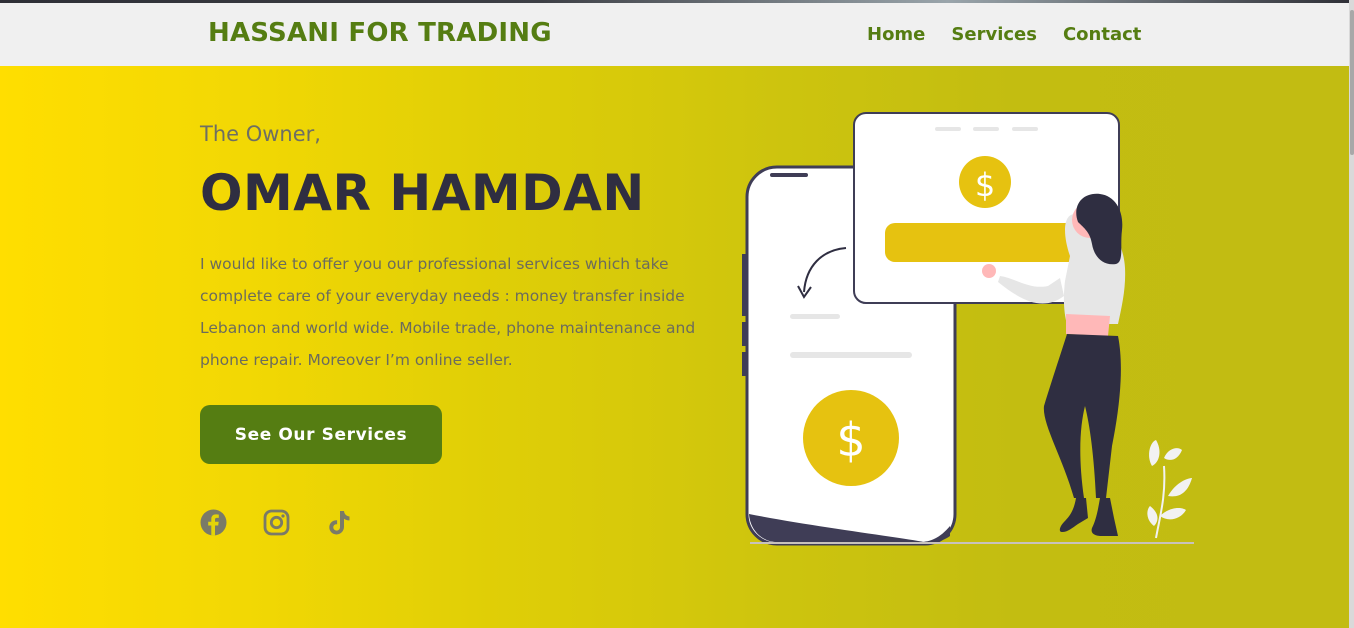 The height and width of the screenshot is (628, 1354). What do you see at coordinates (422, 193) in the screenshot?
I see `owner-name: OMAR HAMDAN` at bounding box center [422, 193].